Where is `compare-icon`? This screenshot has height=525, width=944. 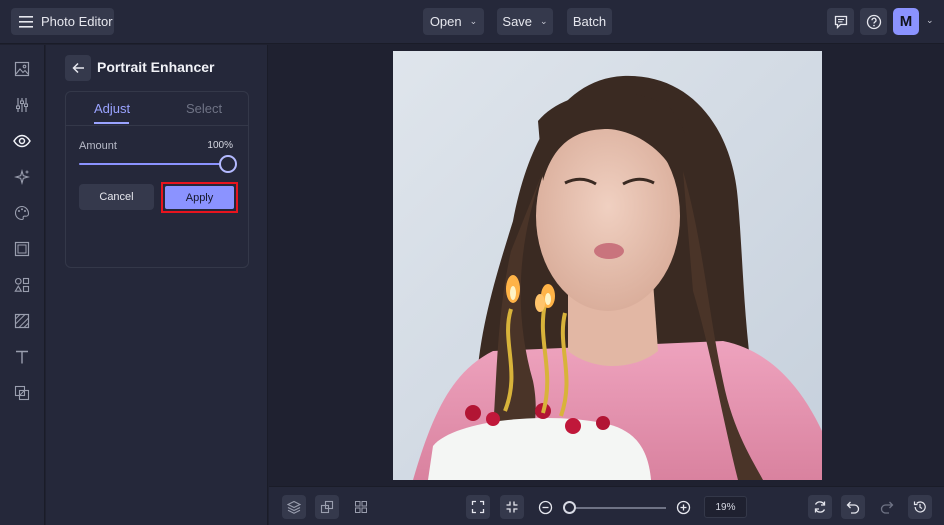
compare-icon is located at coordinates (327, 507).